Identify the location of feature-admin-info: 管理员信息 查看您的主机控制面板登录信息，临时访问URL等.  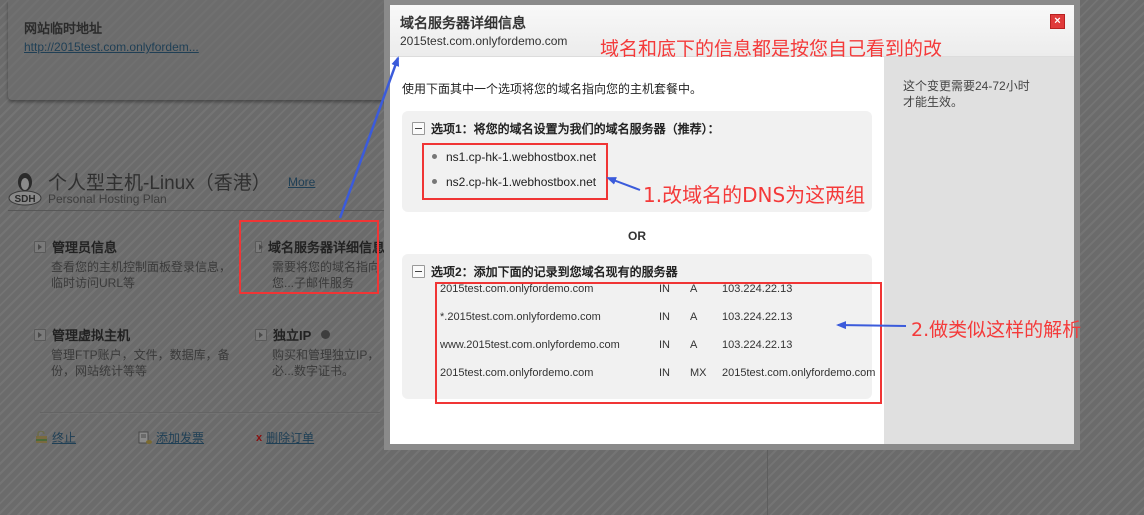
(134, 264).